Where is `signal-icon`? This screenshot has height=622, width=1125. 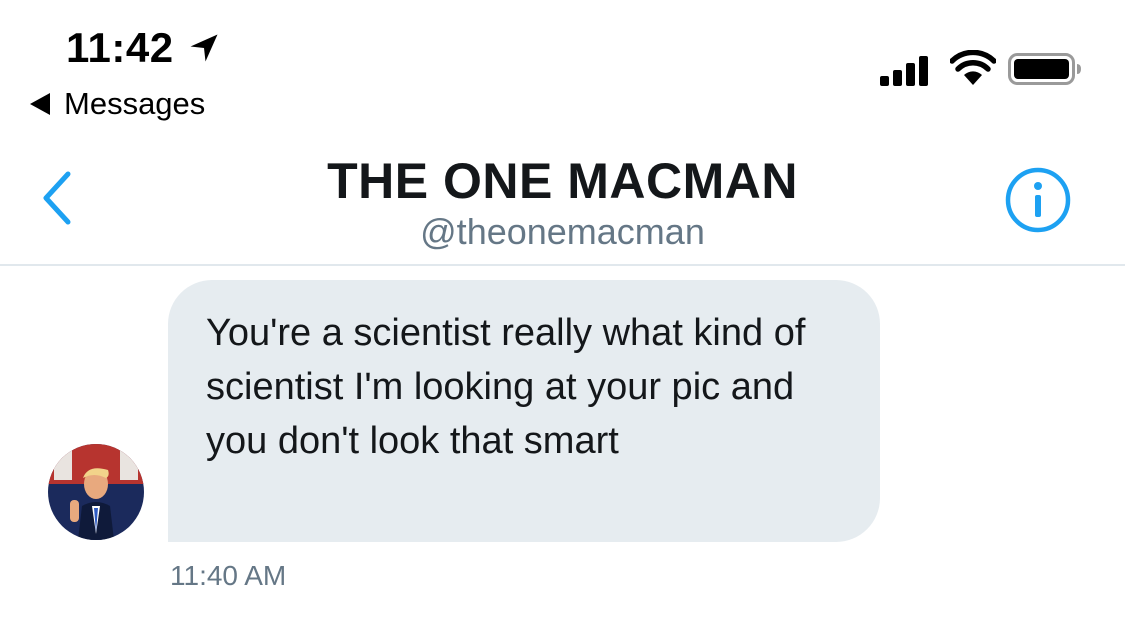 signal-icon is located at coordinates (904, 71).